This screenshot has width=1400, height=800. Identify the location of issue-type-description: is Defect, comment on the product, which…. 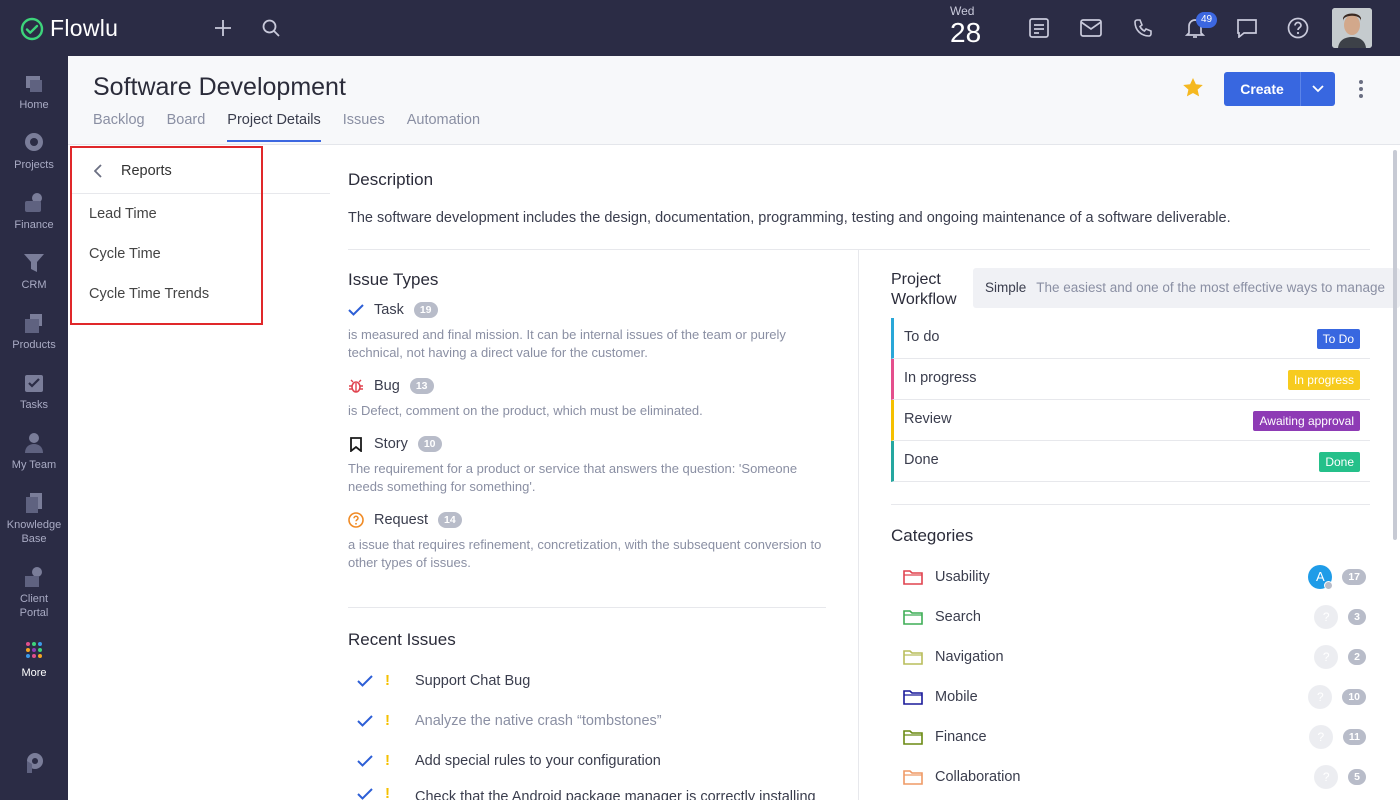
(525, 410).